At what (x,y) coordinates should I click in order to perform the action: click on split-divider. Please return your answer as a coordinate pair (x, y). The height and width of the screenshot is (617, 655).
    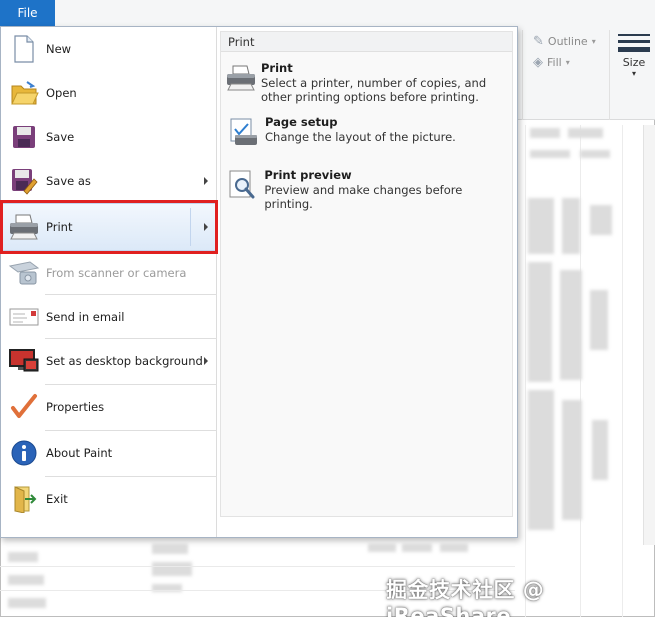
    Looking at the image, I should click on (190, 227).